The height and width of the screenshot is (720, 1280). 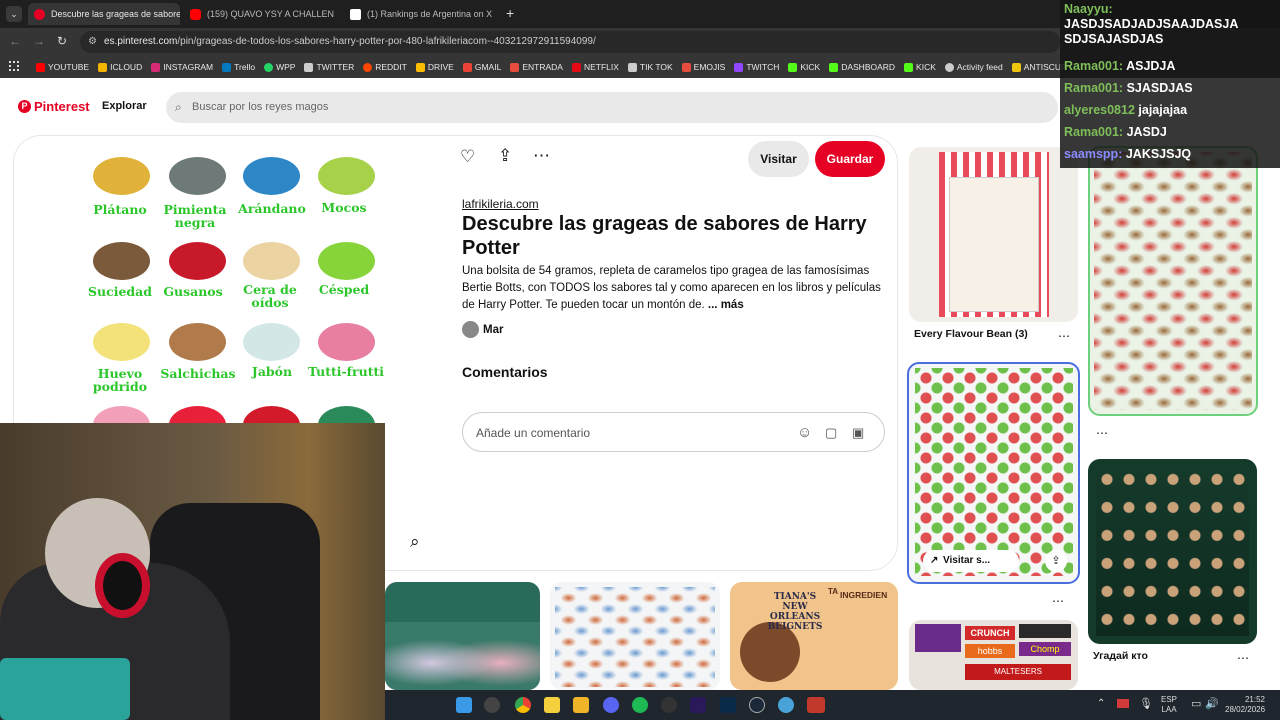 I want to click on chat-text: JASDJSADJADJSAAJDASJA SDJSAJASDJAS, so click(x=1151, y=31).